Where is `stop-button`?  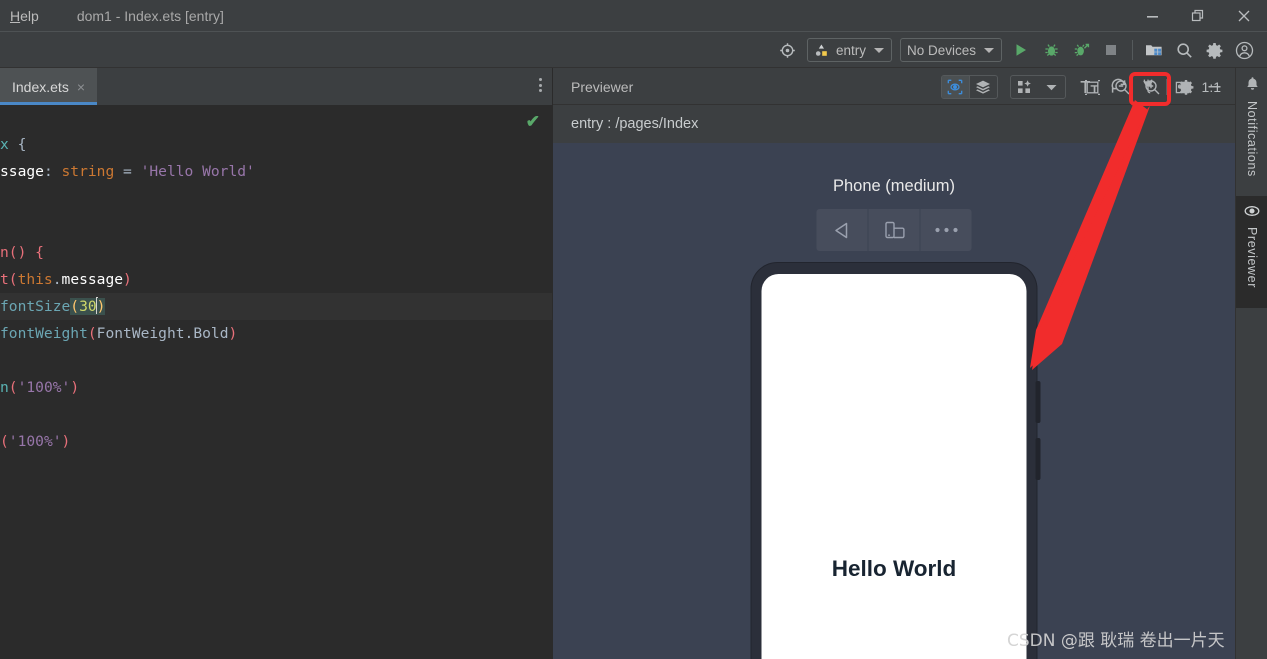 stop-button is located at coordinates (1111, 50).